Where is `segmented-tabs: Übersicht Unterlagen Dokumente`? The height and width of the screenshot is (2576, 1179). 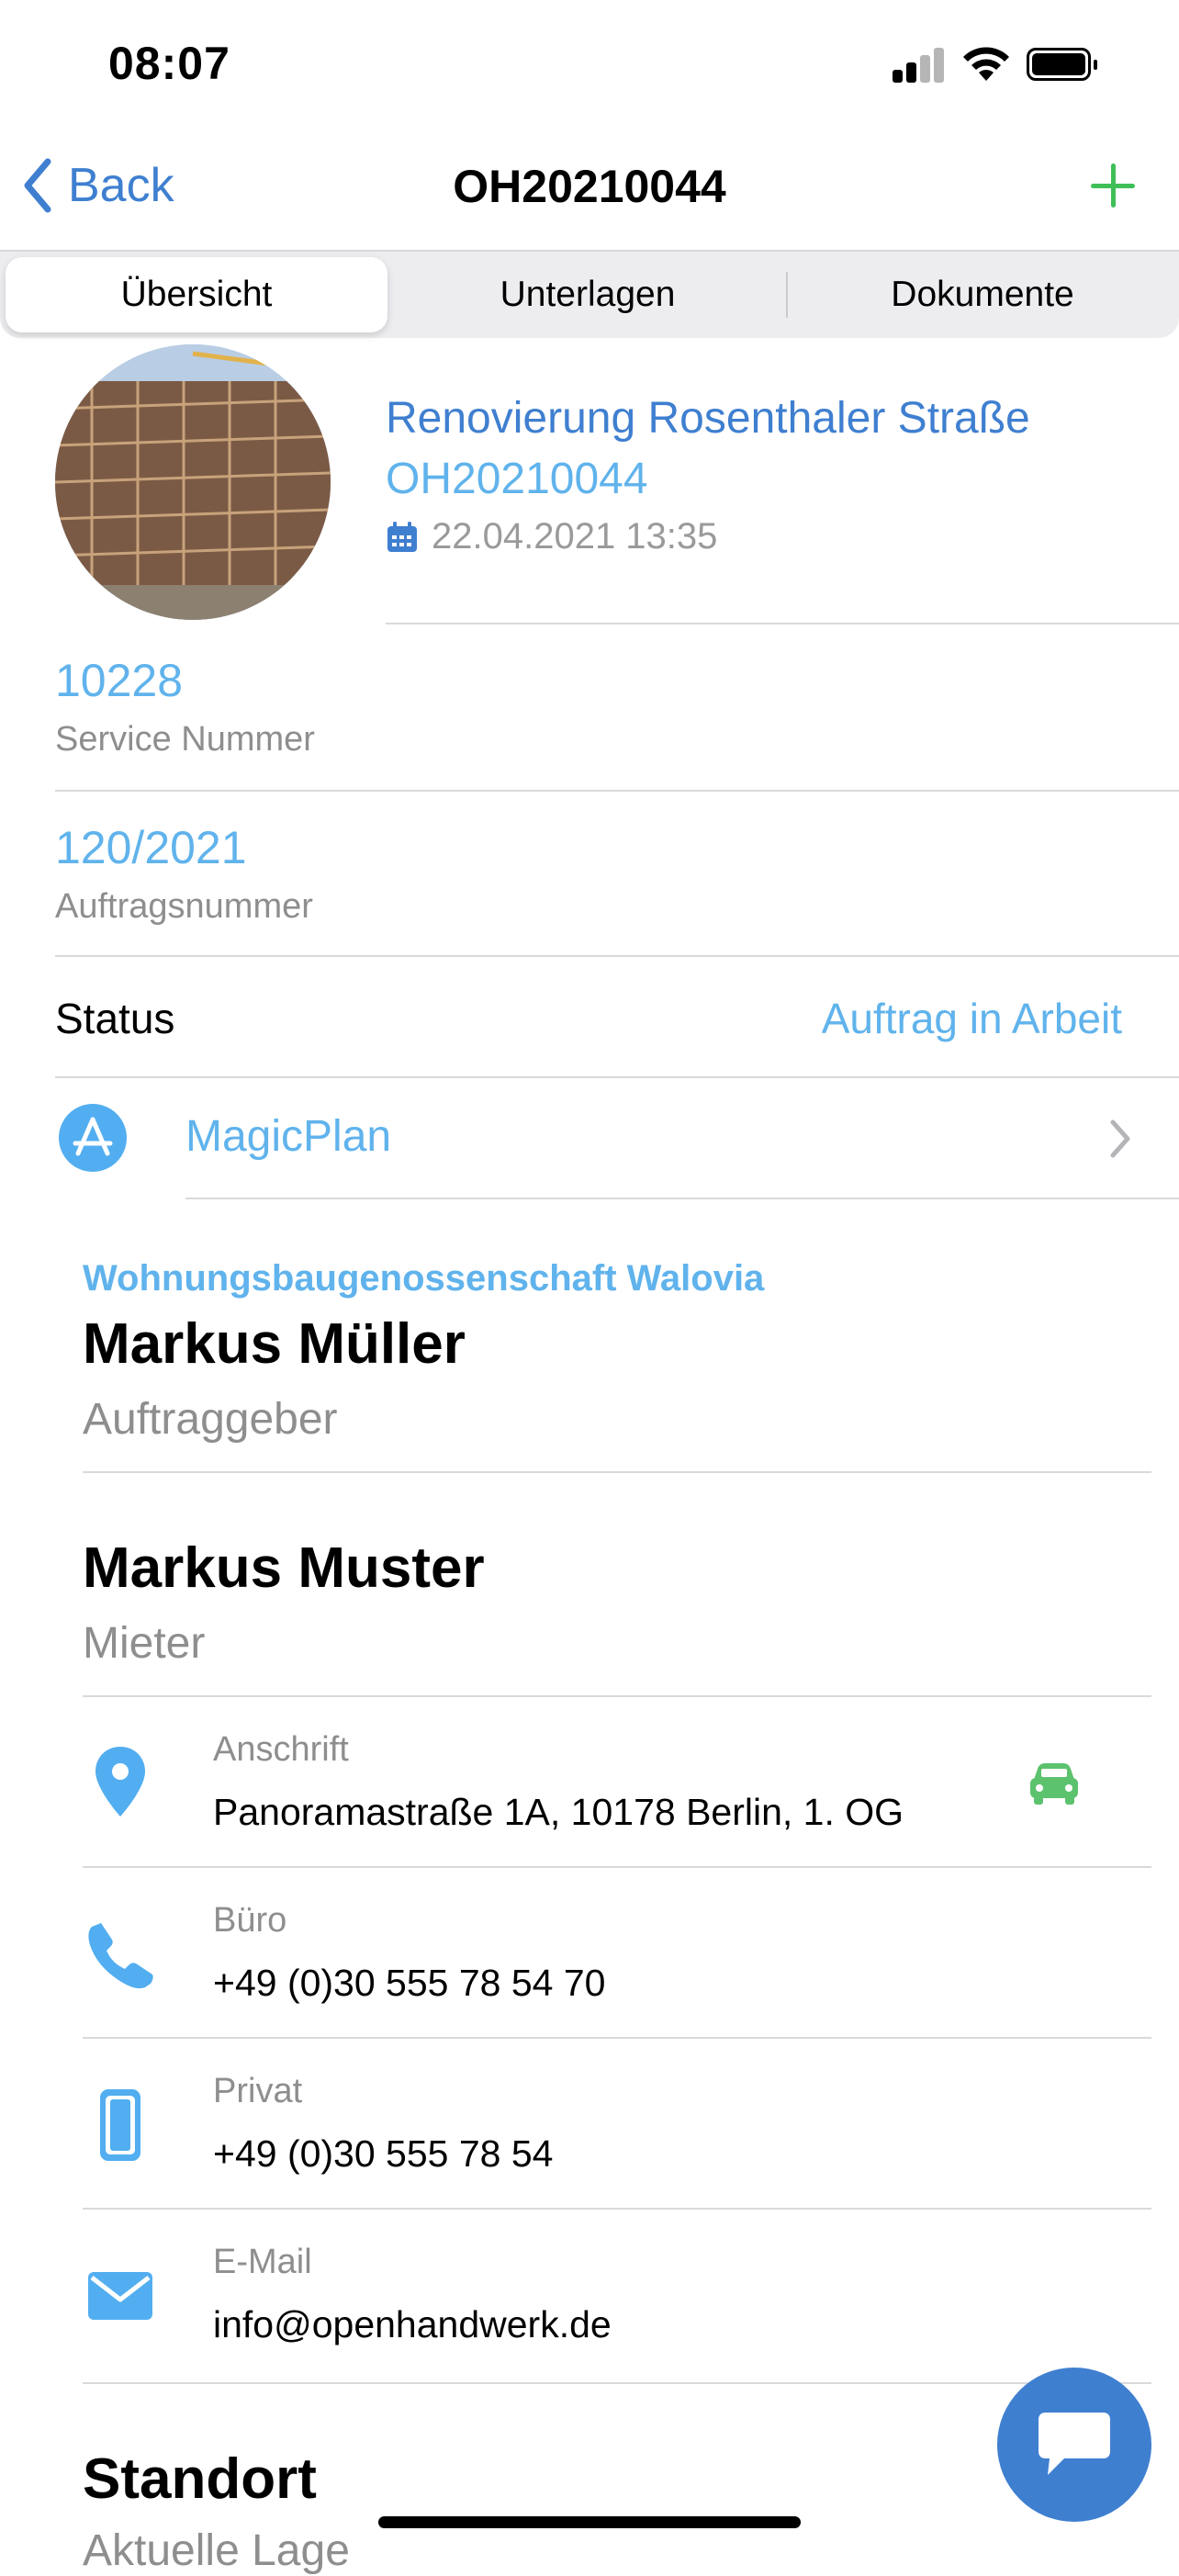
segmented-tabs: Übersicht Unterlagen Dokumente is located at coordinates (589, 294).